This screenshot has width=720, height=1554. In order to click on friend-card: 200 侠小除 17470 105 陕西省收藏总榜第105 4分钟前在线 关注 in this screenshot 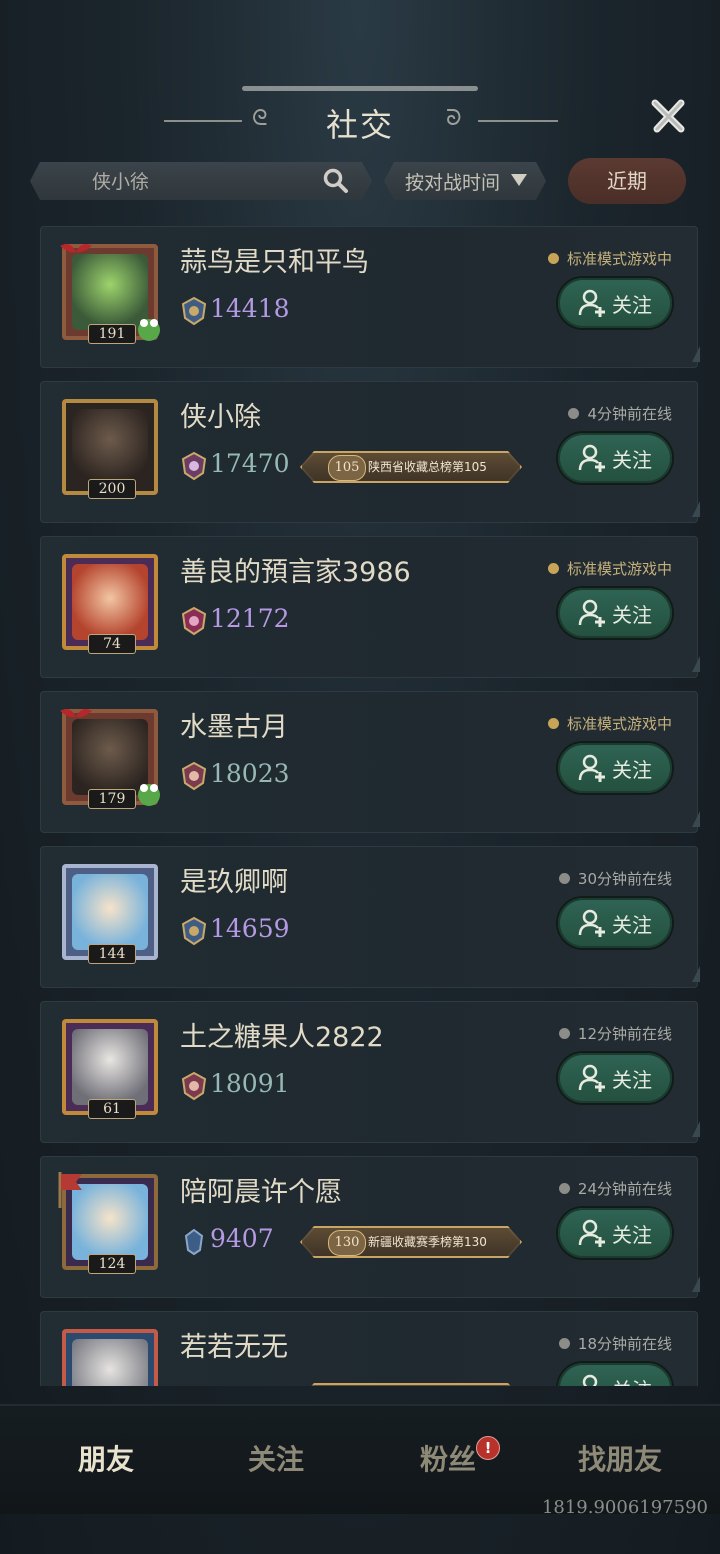, I will do `click(370, 452)`.